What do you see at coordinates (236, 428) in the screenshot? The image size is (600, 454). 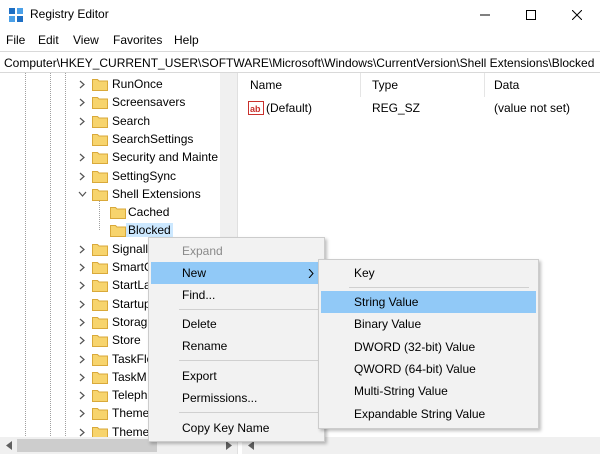 I see `menu-copy-key-name: Copy Key Name` at bounding box center [236, 428].